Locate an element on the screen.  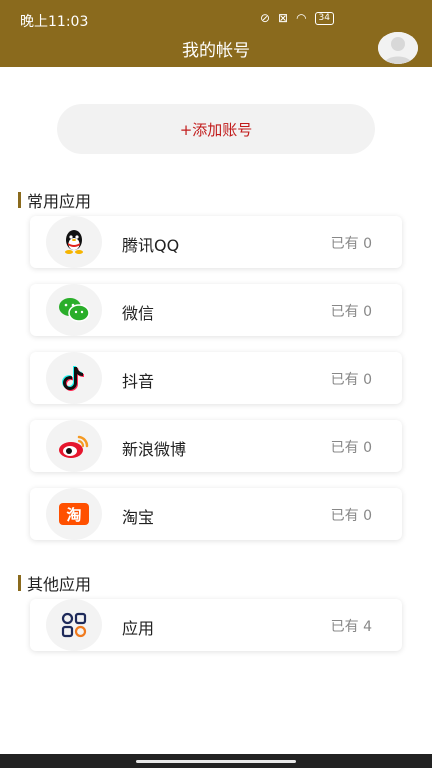
app-name: 腾讯QQ is located at coordinates (151, 245).